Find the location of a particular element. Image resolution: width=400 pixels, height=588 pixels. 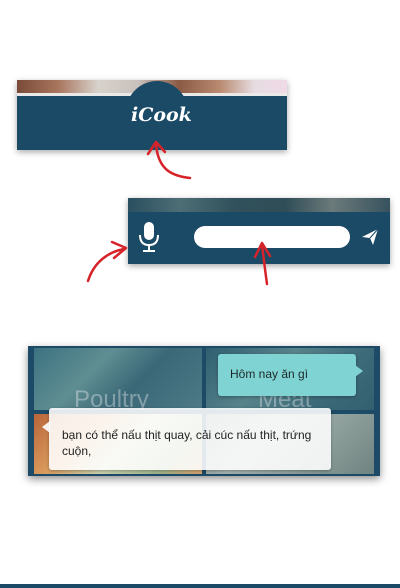

app-footer-panel: iCook is located at coordinates (152, 115).